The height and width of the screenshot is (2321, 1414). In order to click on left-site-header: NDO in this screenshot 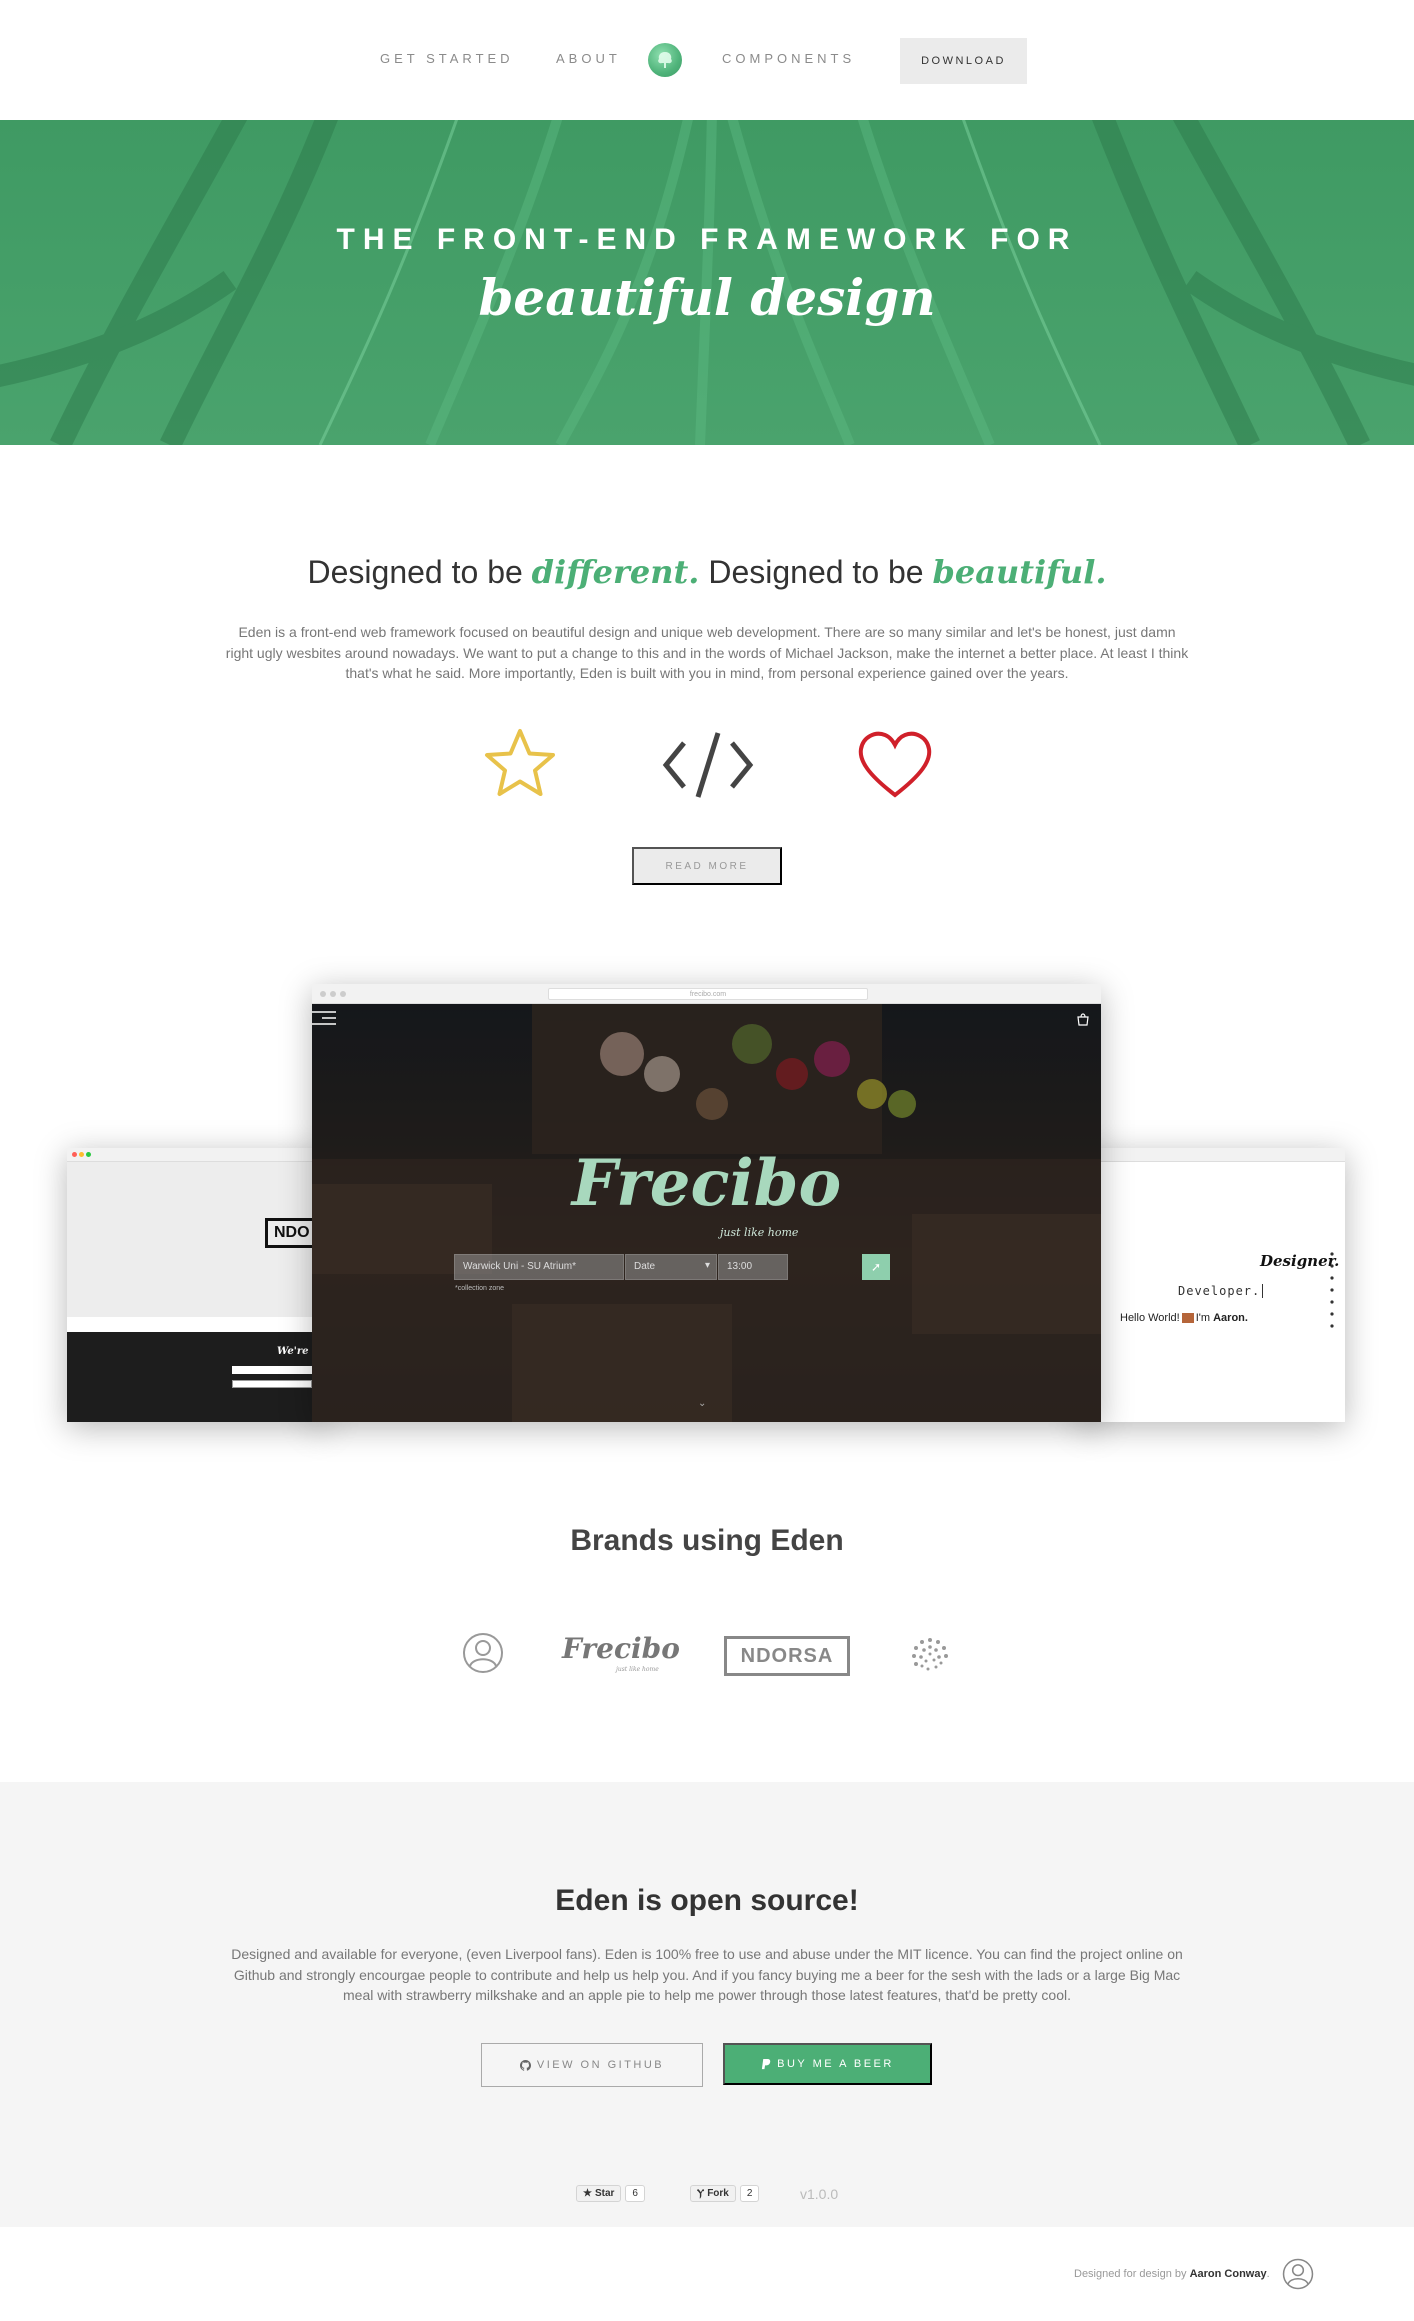, I will do `click(201, 1239)`.